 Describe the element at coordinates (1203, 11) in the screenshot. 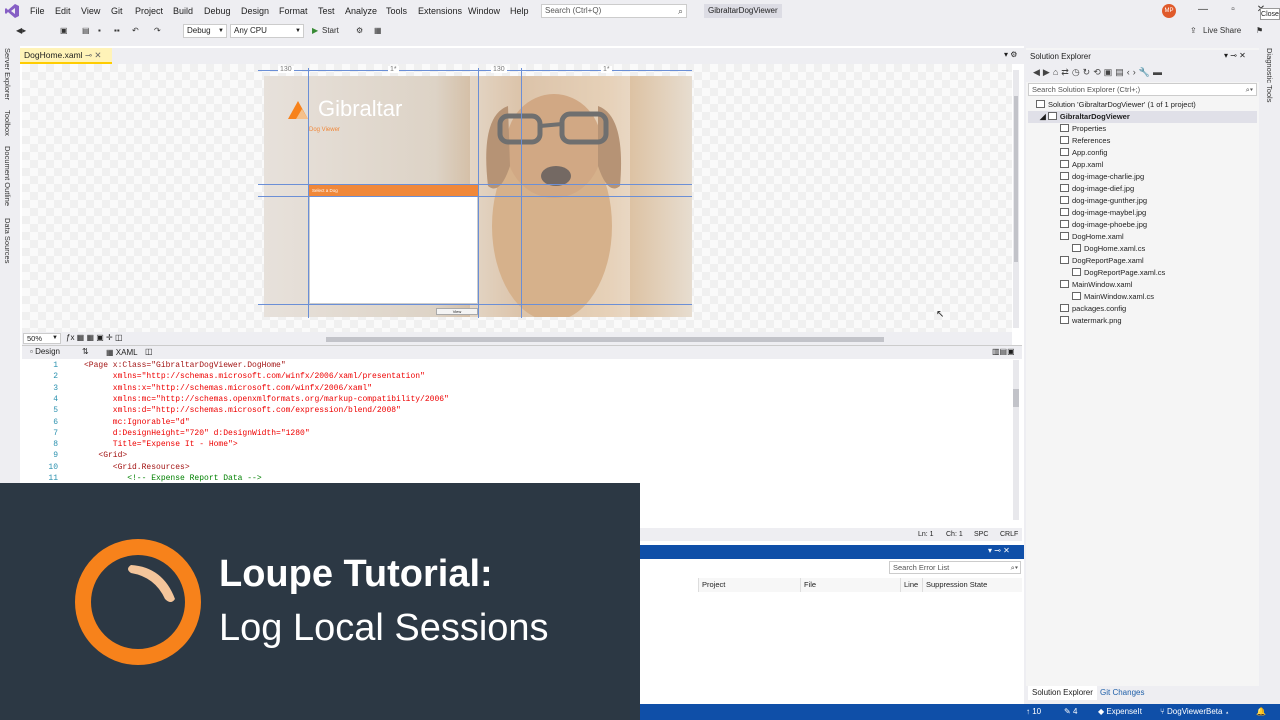

I see `minimize-icon: —` at that location.